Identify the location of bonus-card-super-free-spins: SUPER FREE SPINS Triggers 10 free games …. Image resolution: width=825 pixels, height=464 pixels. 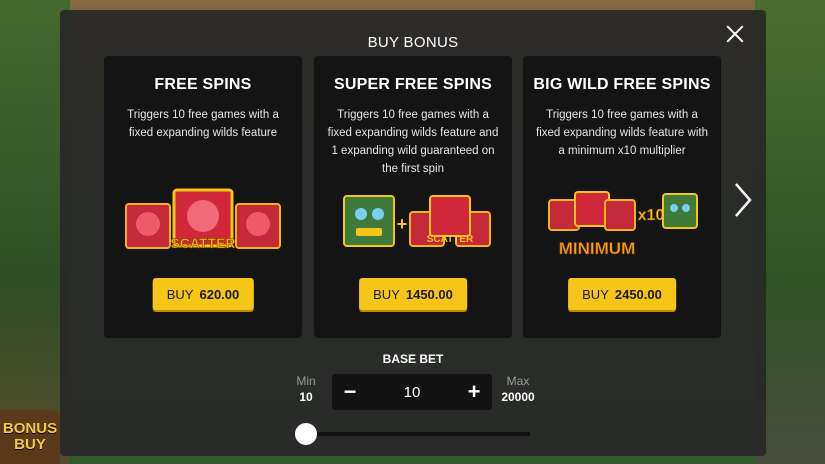
(413, 197).